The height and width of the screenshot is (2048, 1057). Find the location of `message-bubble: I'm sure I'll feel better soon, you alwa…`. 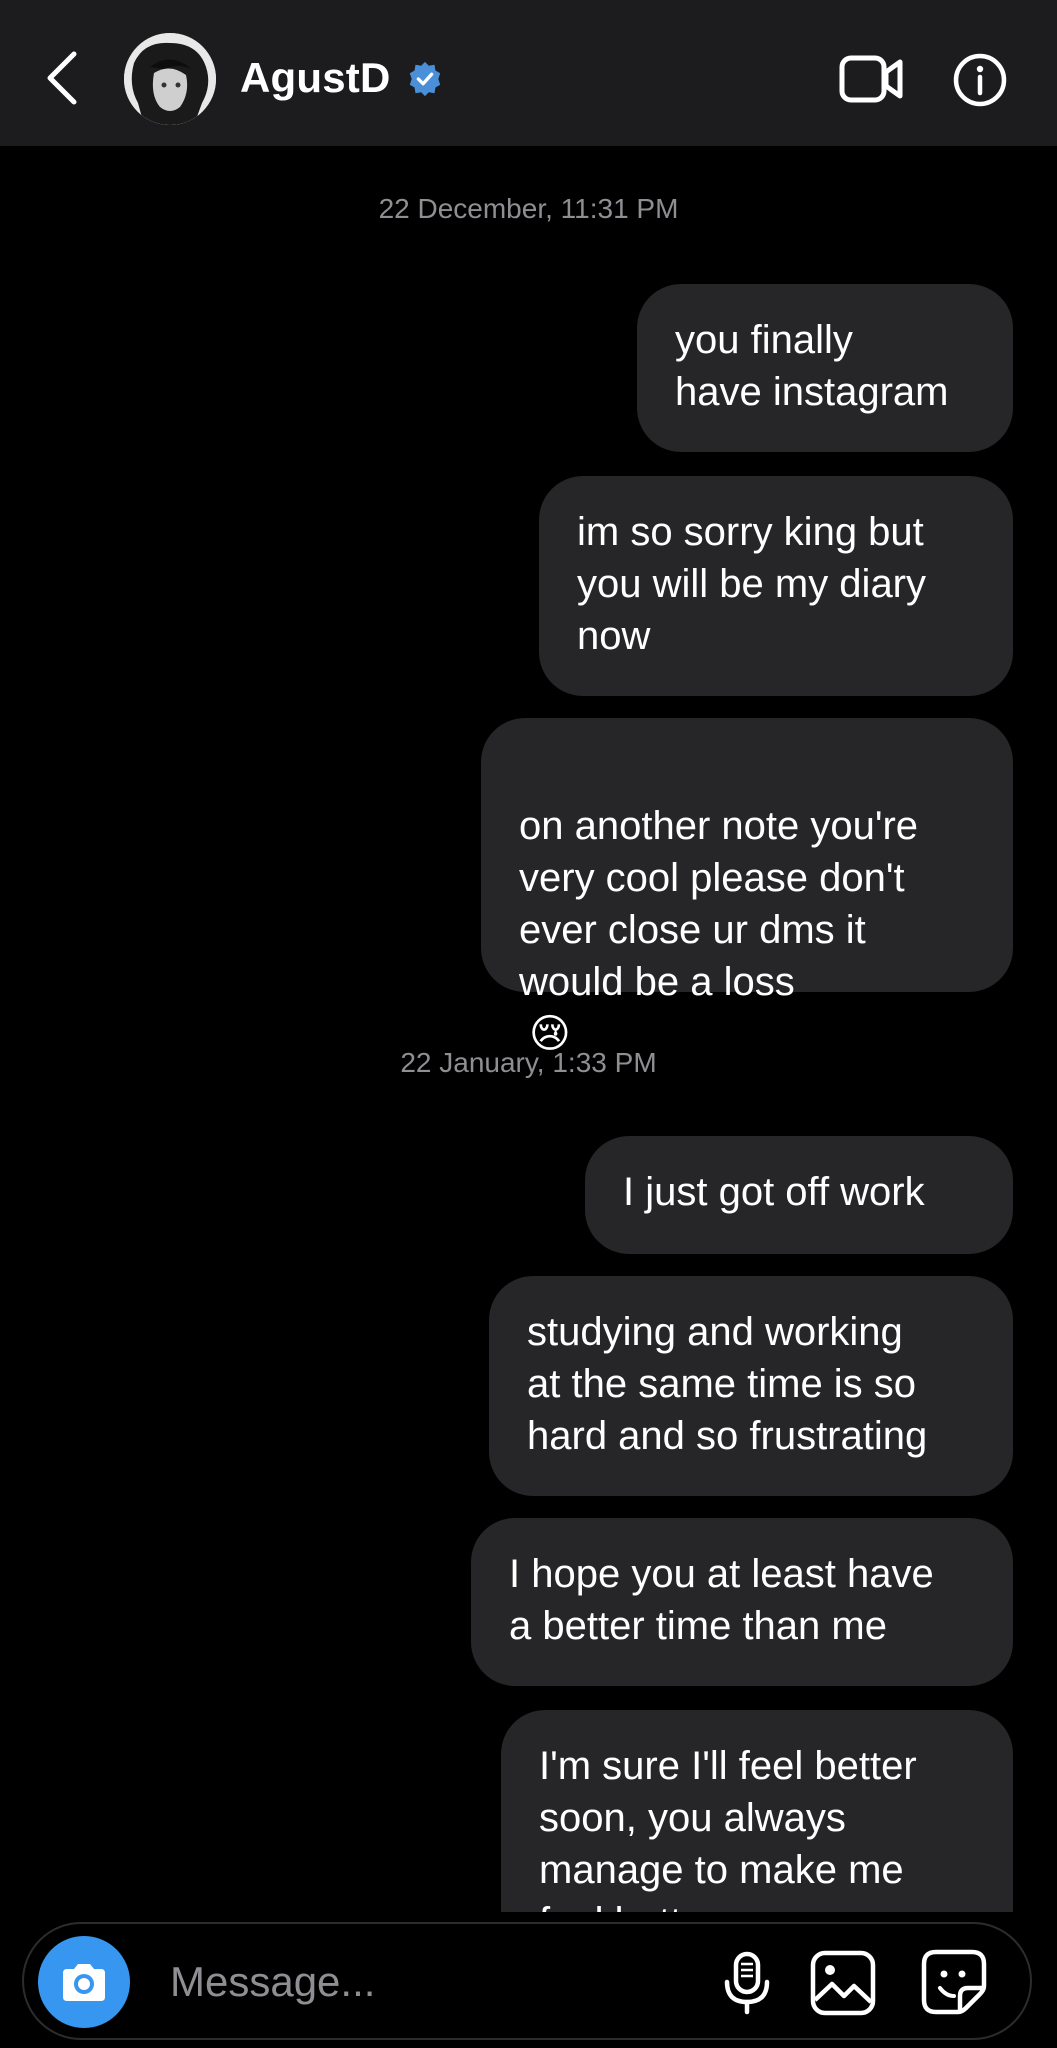

message-bubble: I'm sure I'll feel better soon, you alwa… is located at coordinates (757, 1811).